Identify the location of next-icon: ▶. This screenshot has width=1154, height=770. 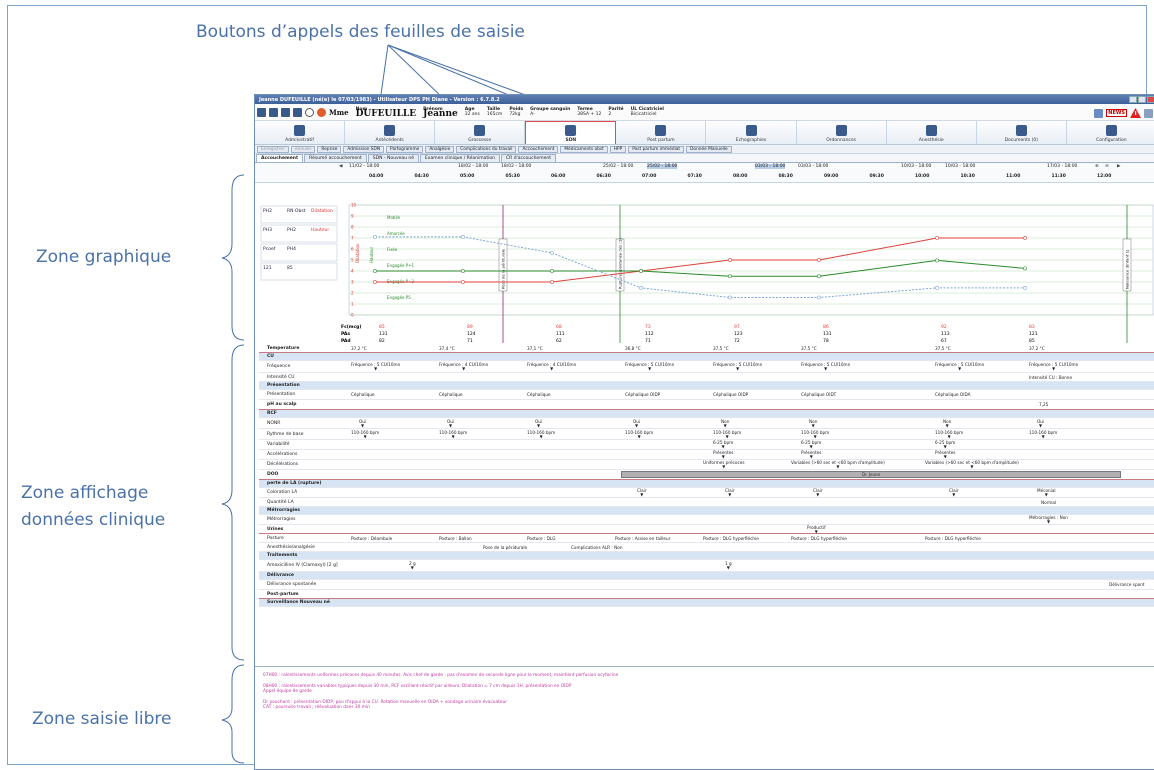
(1118, 166).